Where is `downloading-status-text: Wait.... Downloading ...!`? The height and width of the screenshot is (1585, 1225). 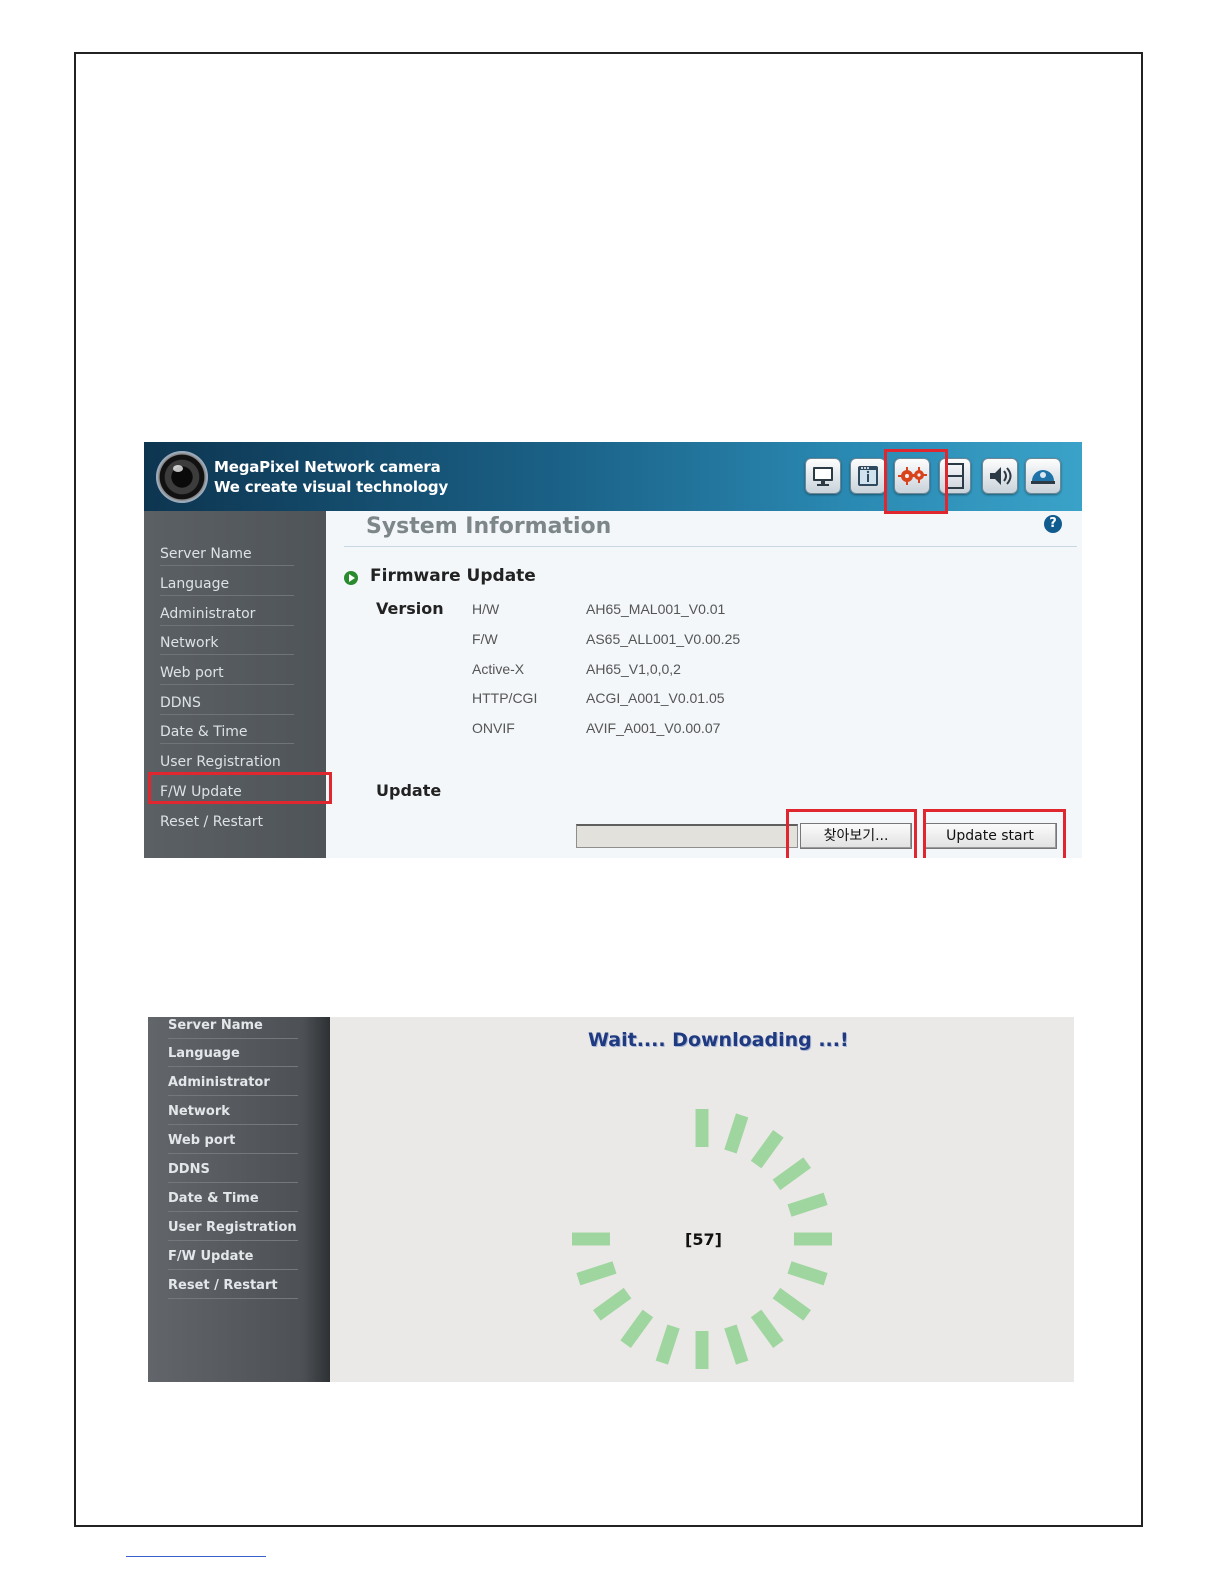 downloading-status-text: Wait.... Downloading ...! is located at coordinates (718, 1040).